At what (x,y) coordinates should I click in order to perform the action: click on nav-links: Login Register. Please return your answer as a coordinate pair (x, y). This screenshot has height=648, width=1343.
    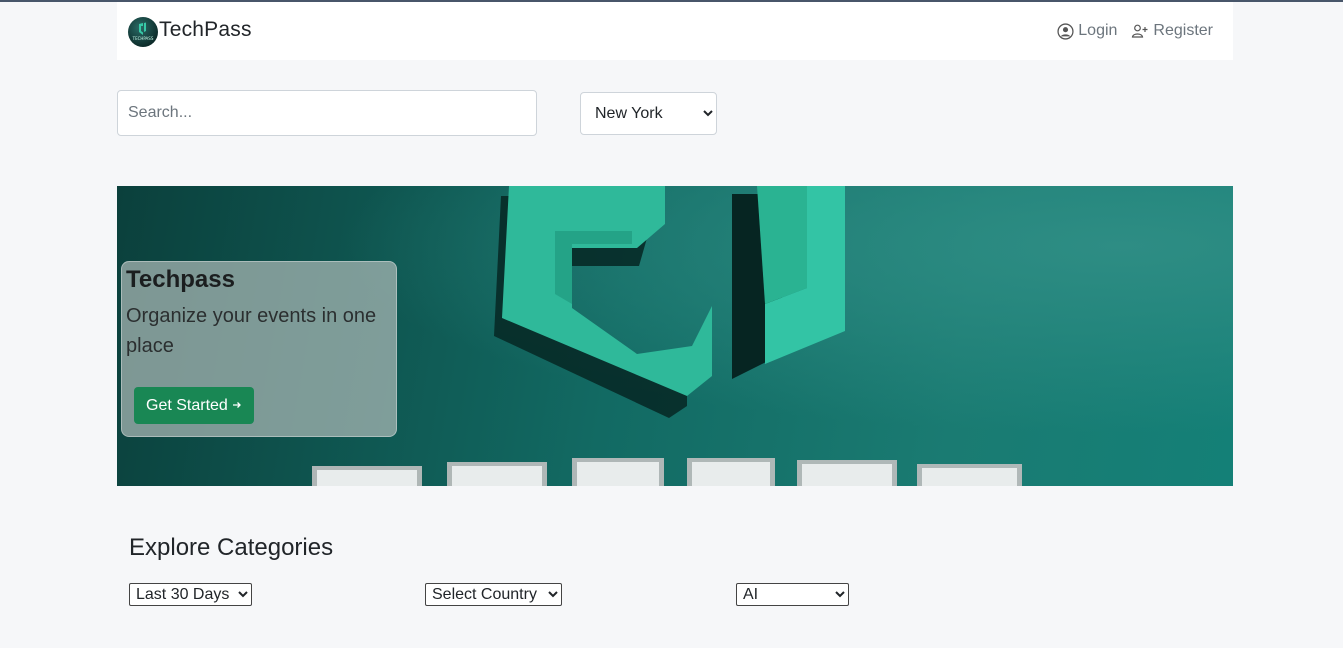
    Looking at the image, I should click on (1135, 31).